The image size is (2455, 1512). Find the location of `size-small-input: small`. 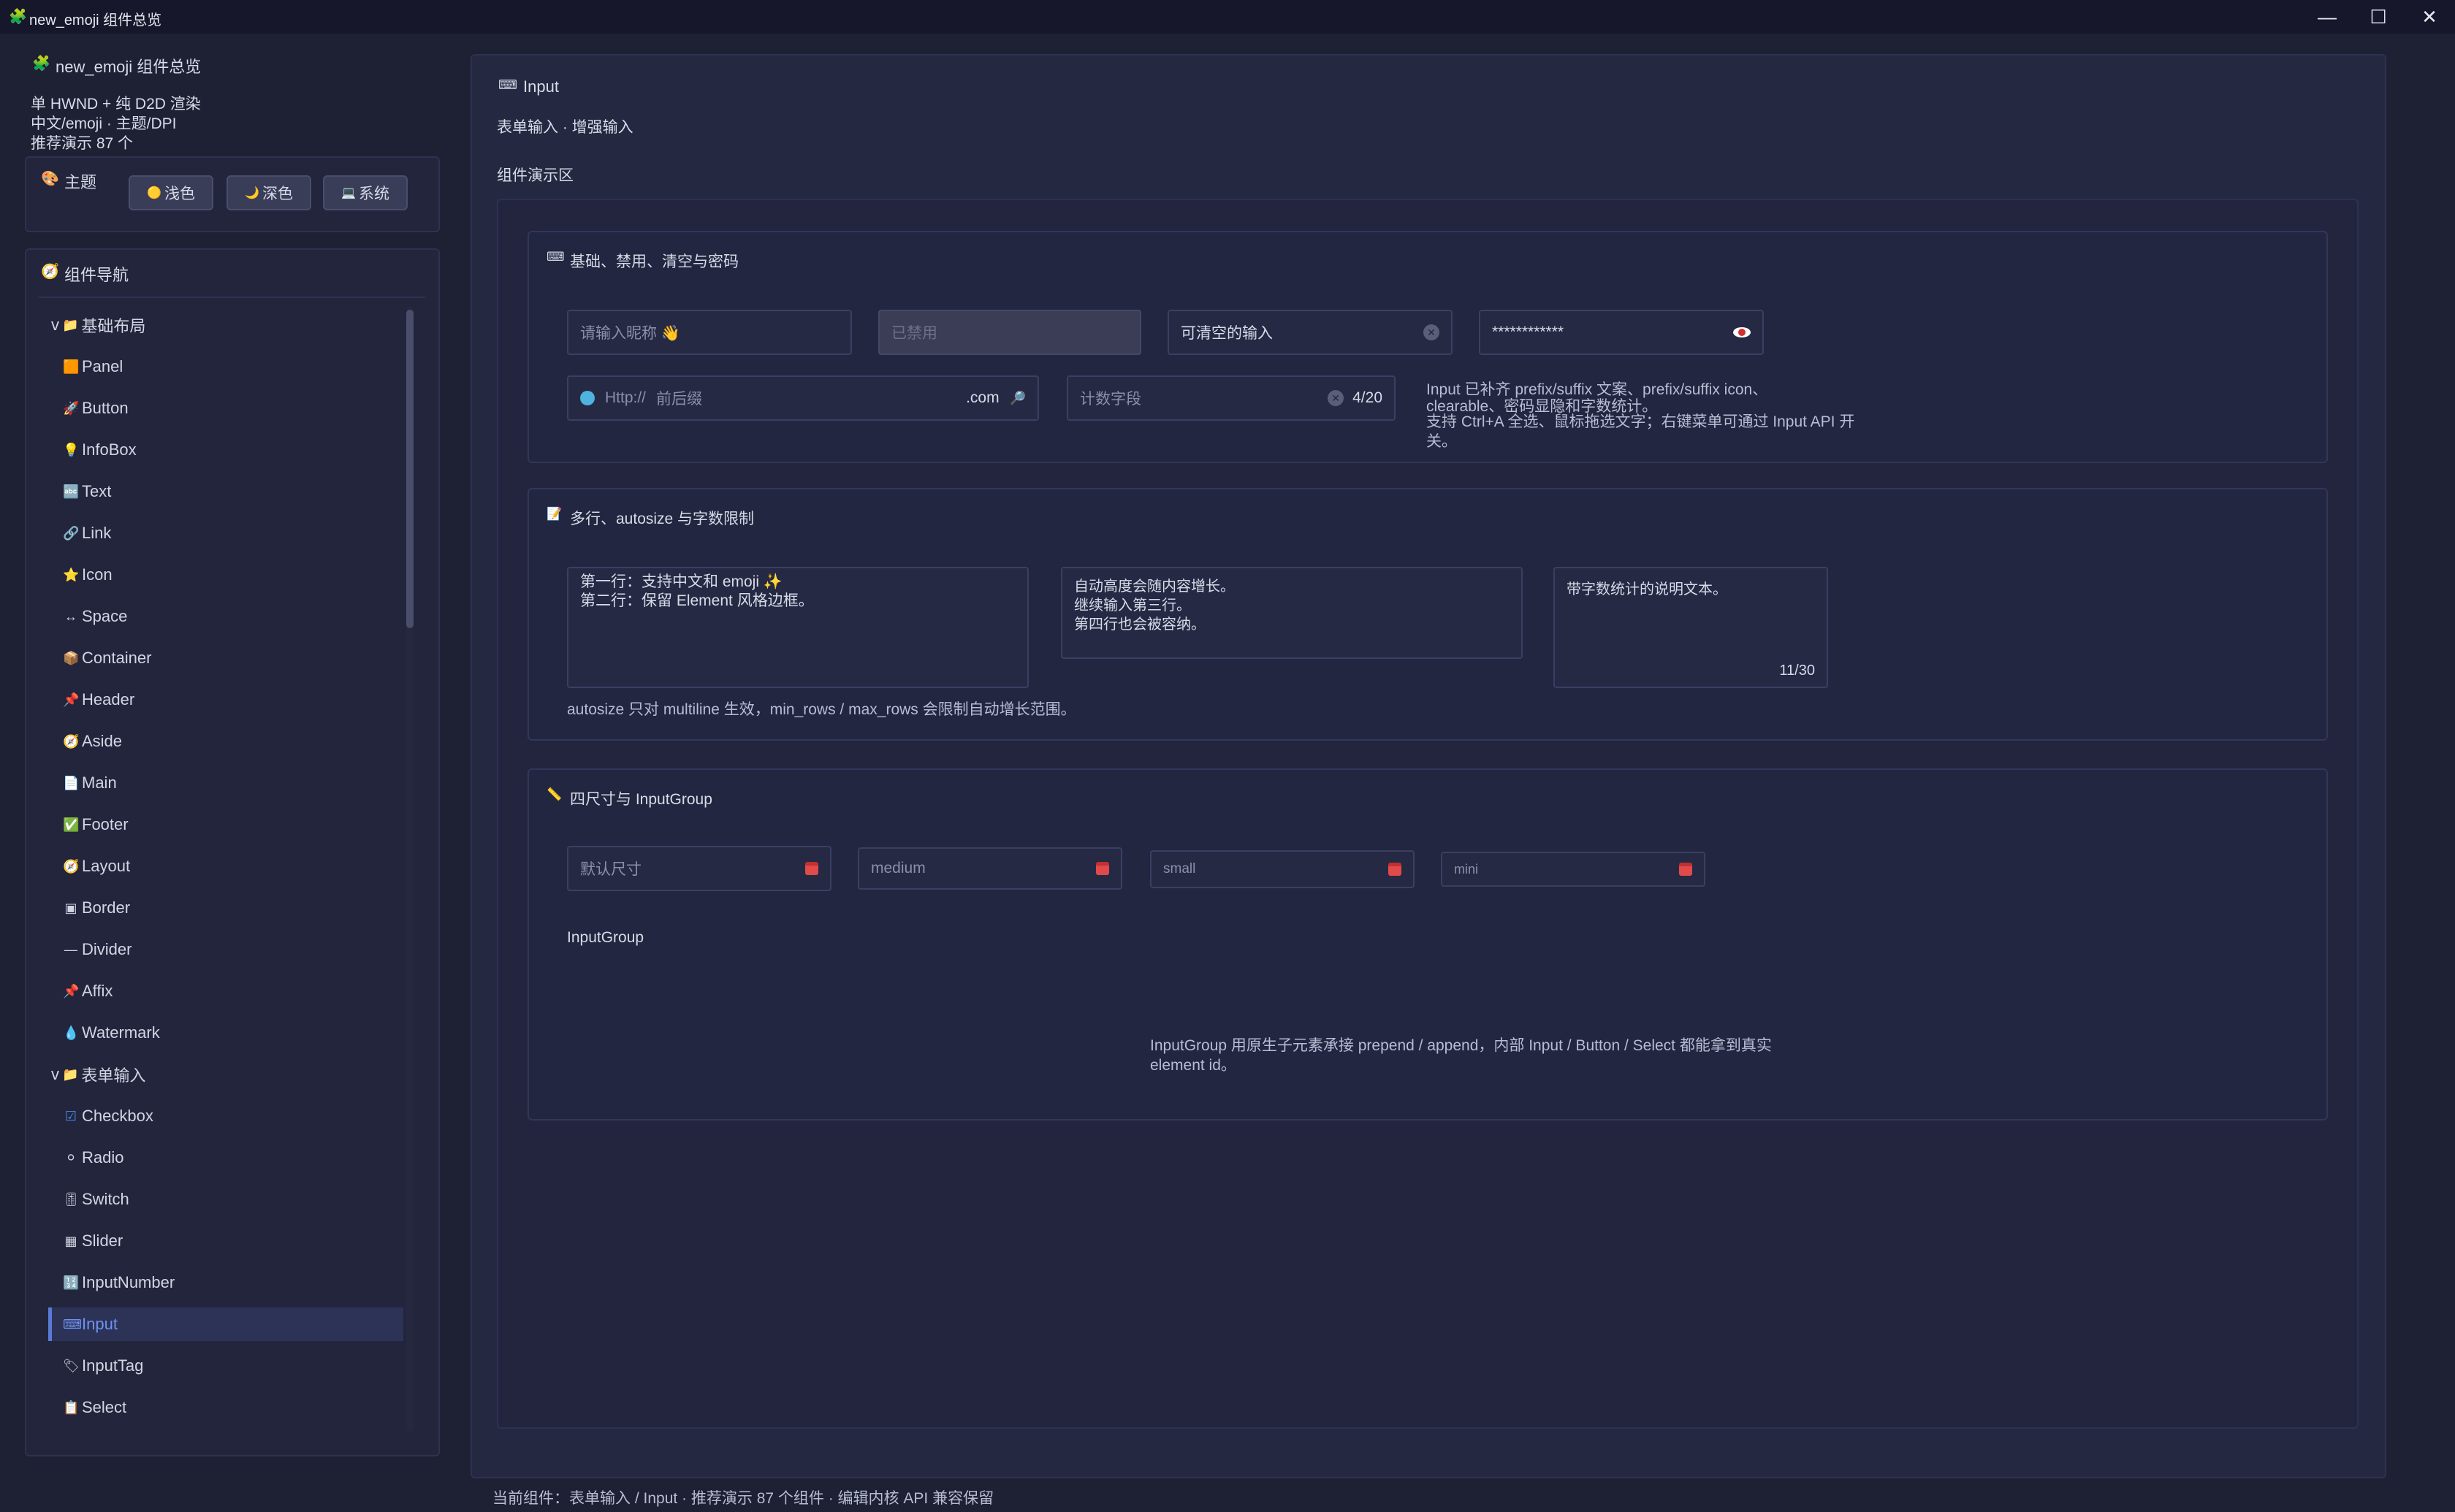

size-small-input: small is located at coordinates (1282, 869).